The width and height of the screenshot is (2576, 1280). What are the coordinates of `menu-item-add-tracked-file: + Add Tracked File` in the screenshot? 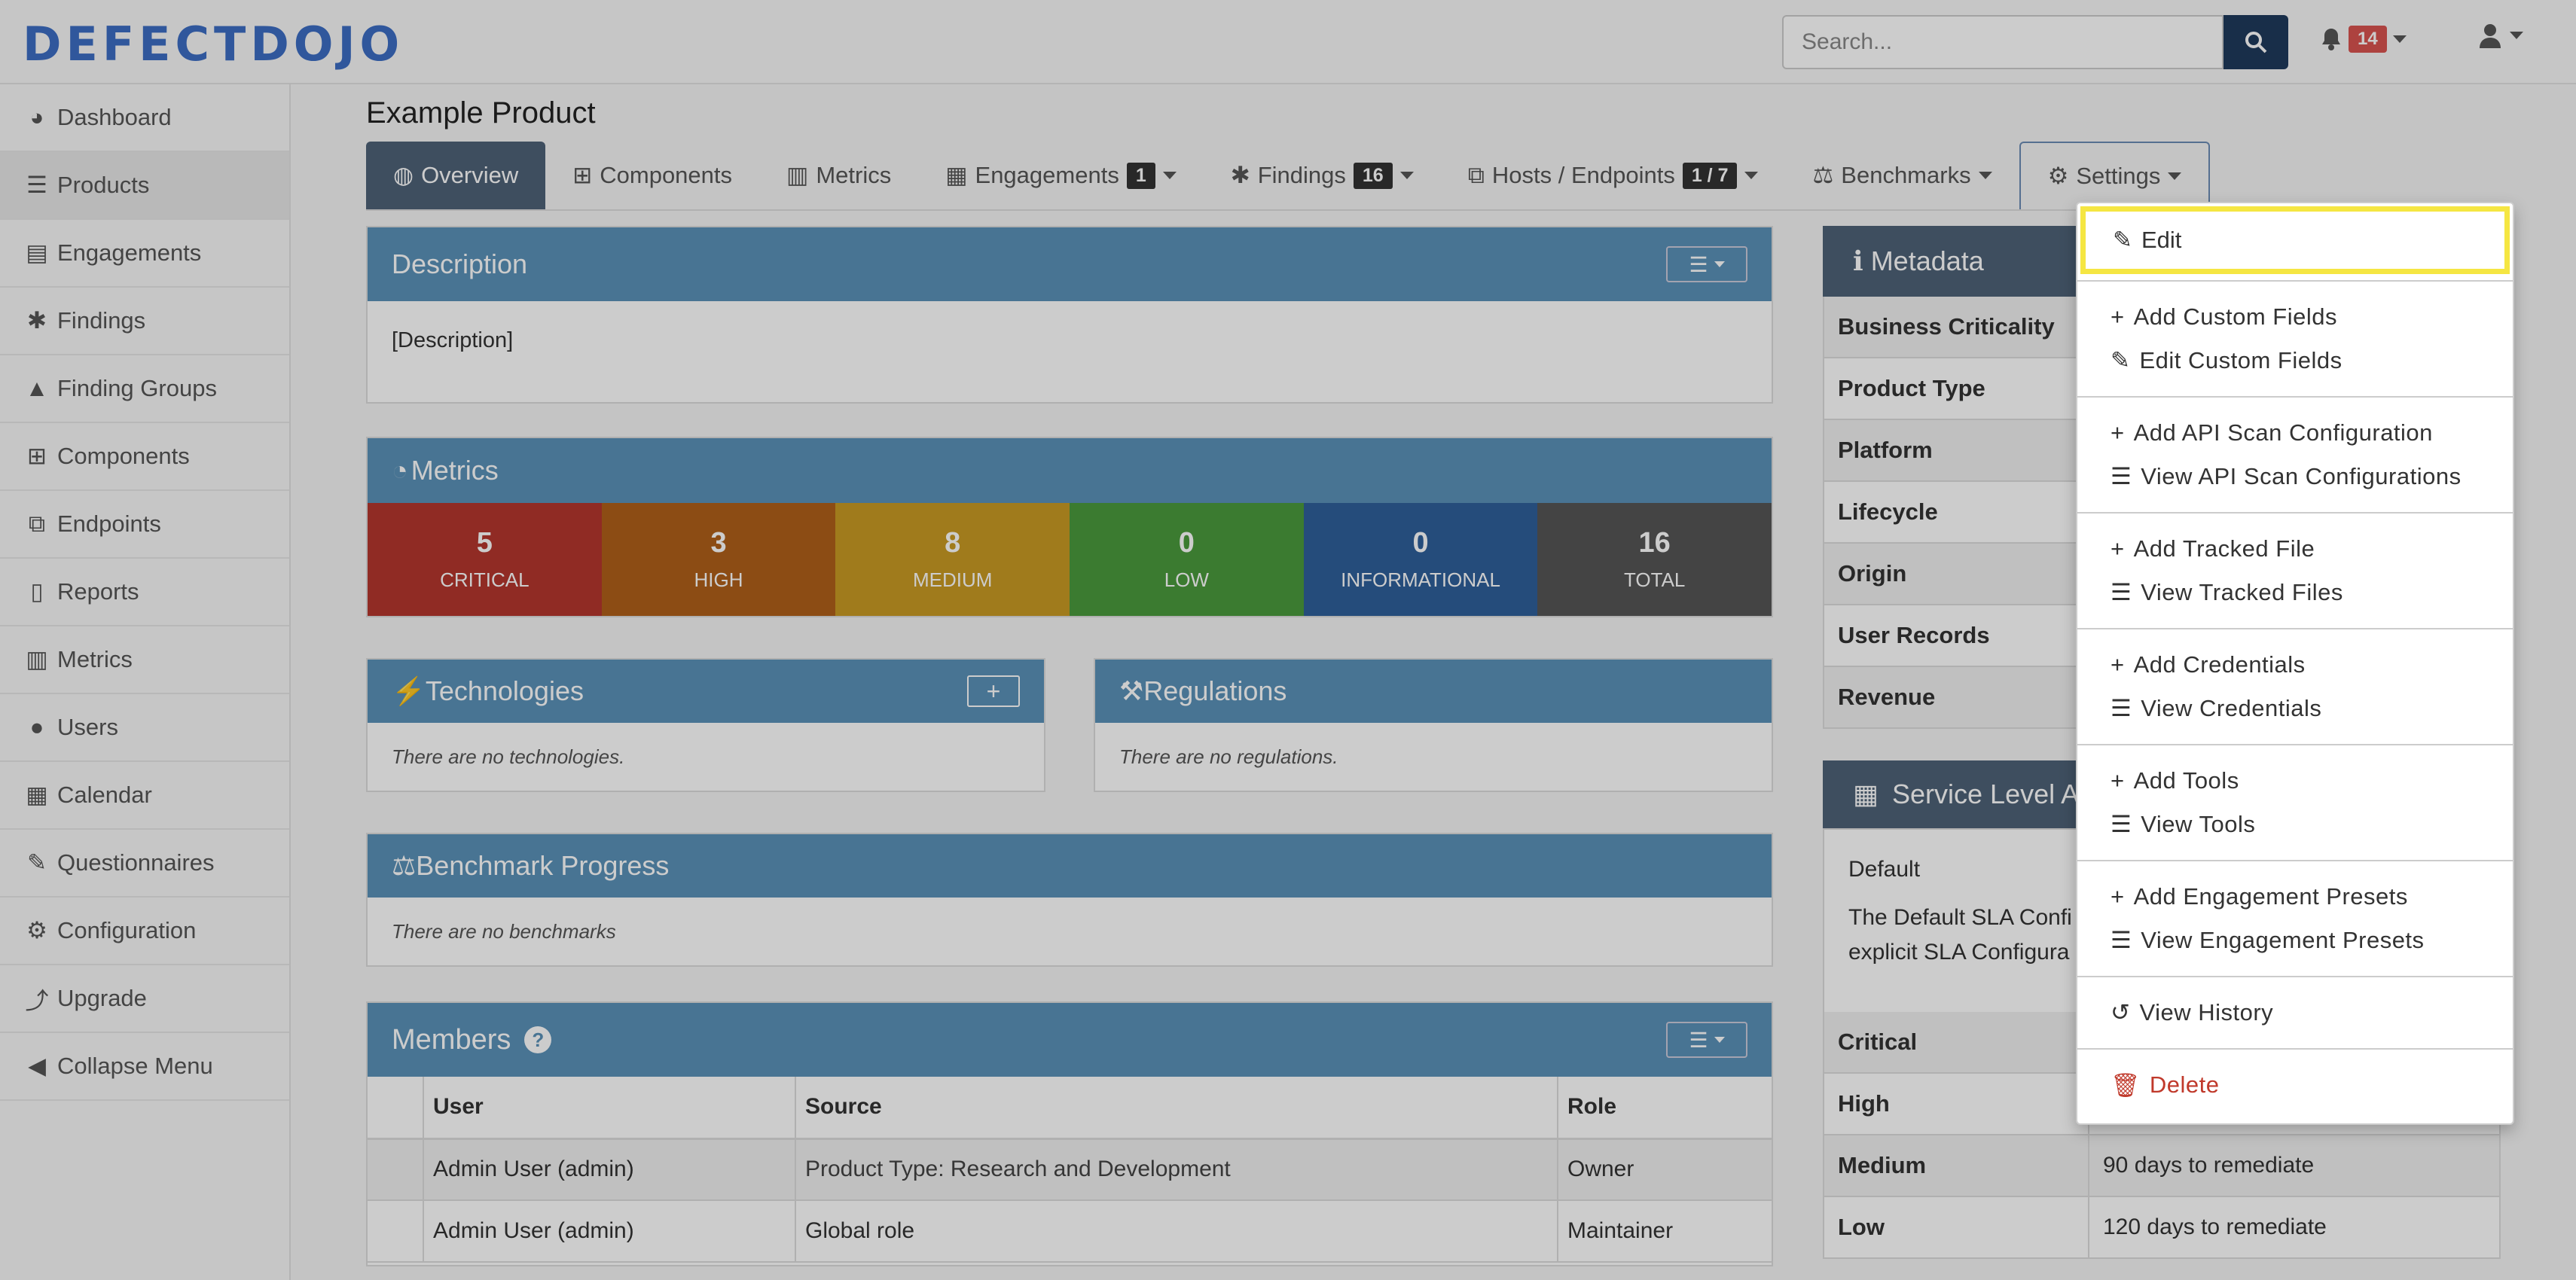 It's located at (2295, 549).